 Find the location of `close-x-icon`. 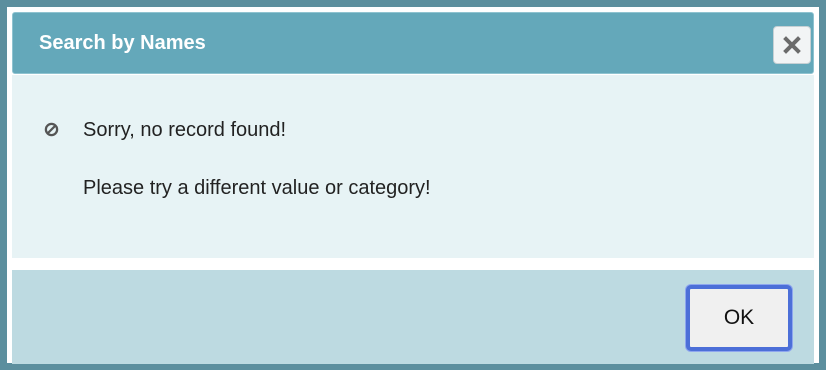

close-x-icon is located at coordinates (792, 45).